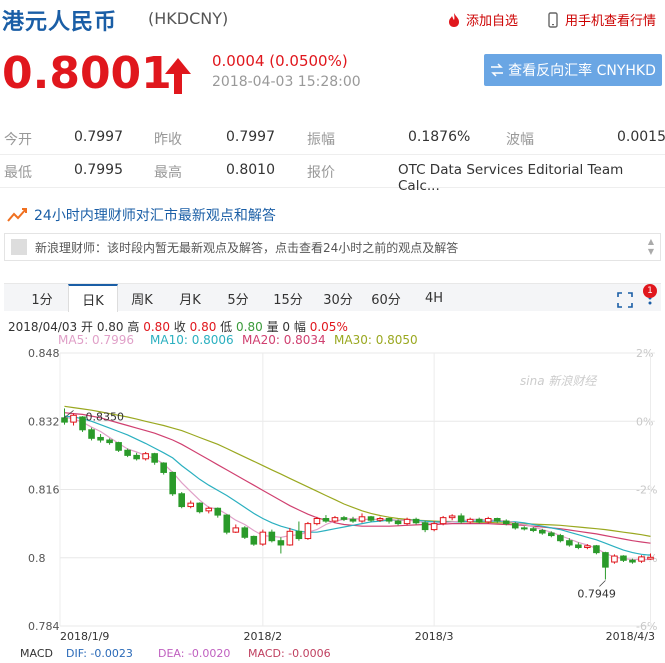 The height and width of the screenshot is (663, 665). What do you see at coordinates (105, 416) in the screenshot?
I see `annotation-label: 0.8350` at bounding box center [105, 416].